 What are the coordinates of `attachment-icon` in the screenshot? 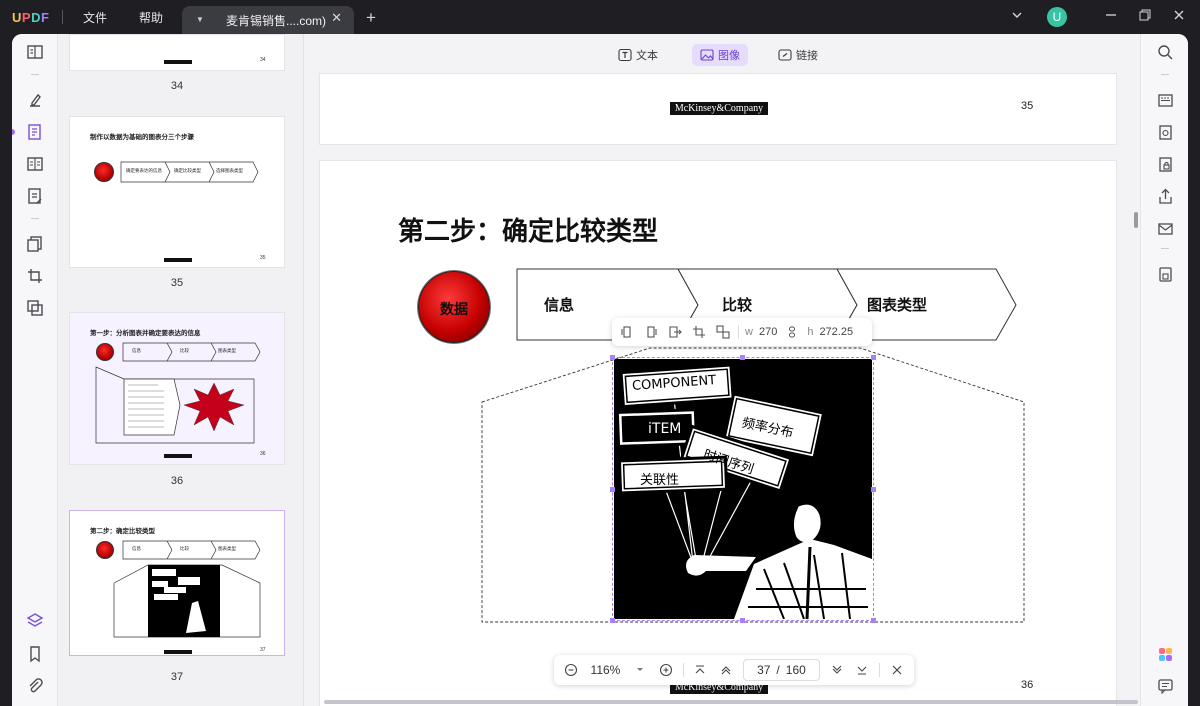 It's located at (35, 686).